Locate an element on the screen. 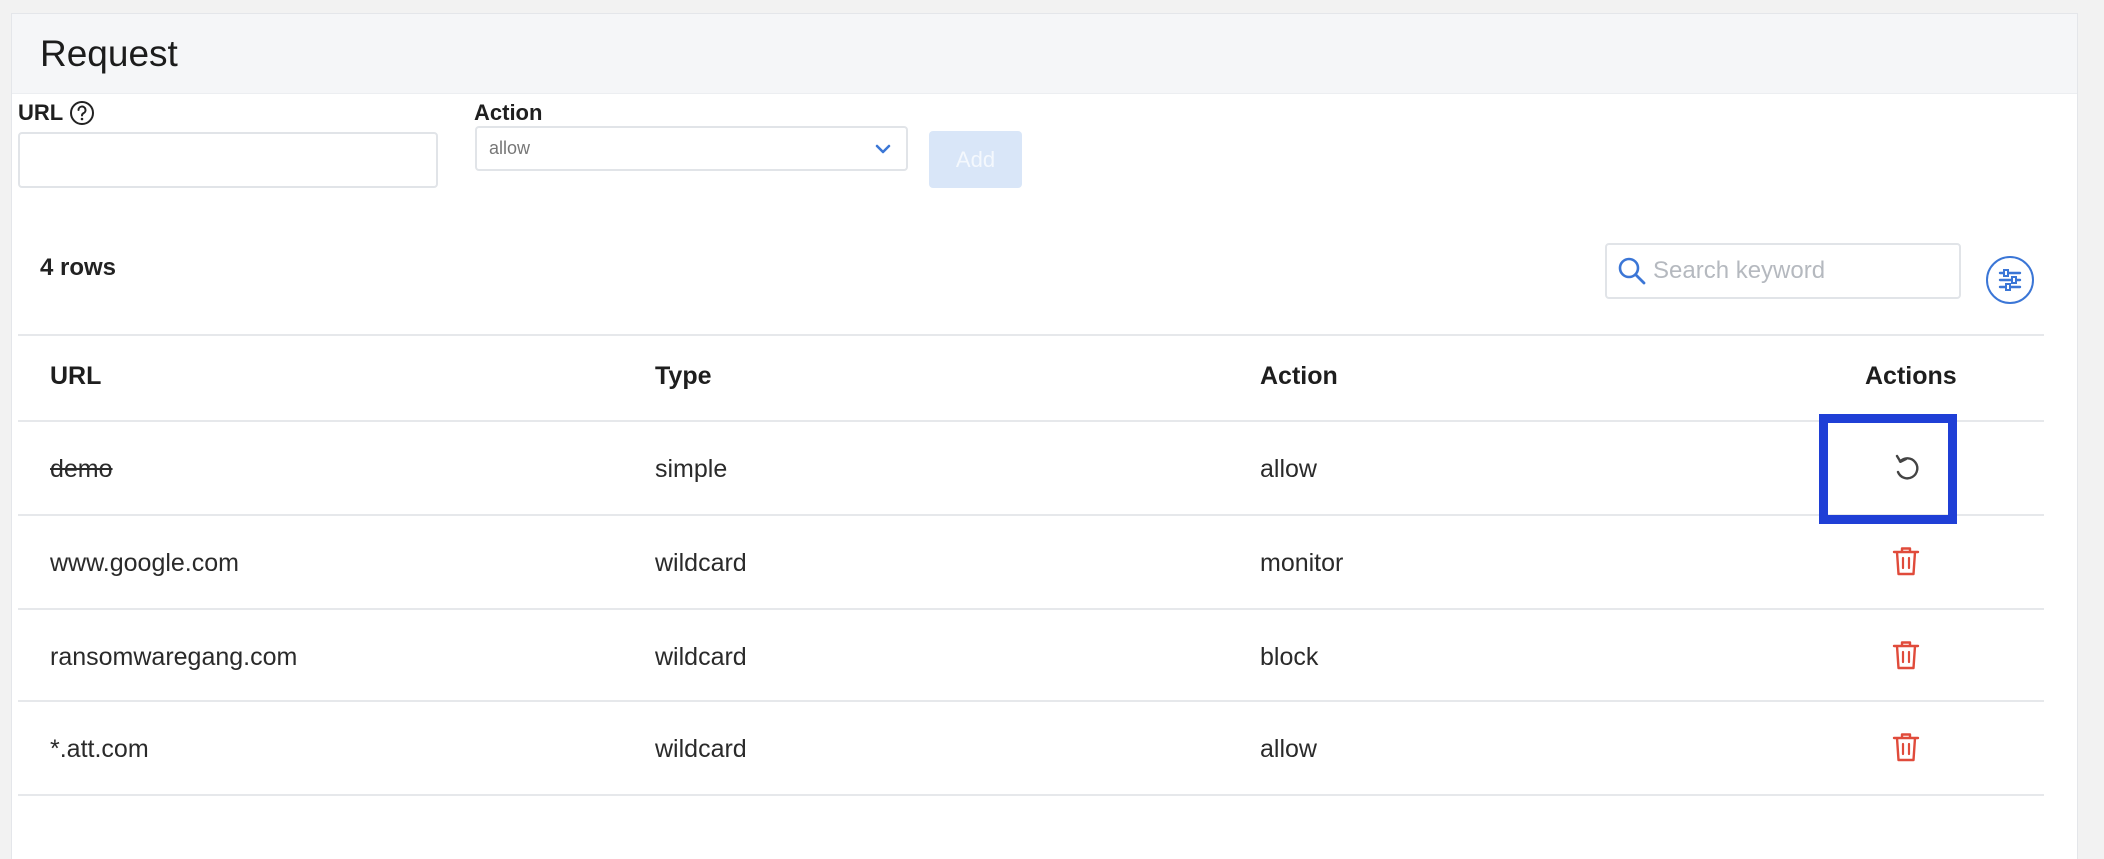 This screenshot has width=2104, height=859. sliders-icon is located at coordinates (2010, 280).